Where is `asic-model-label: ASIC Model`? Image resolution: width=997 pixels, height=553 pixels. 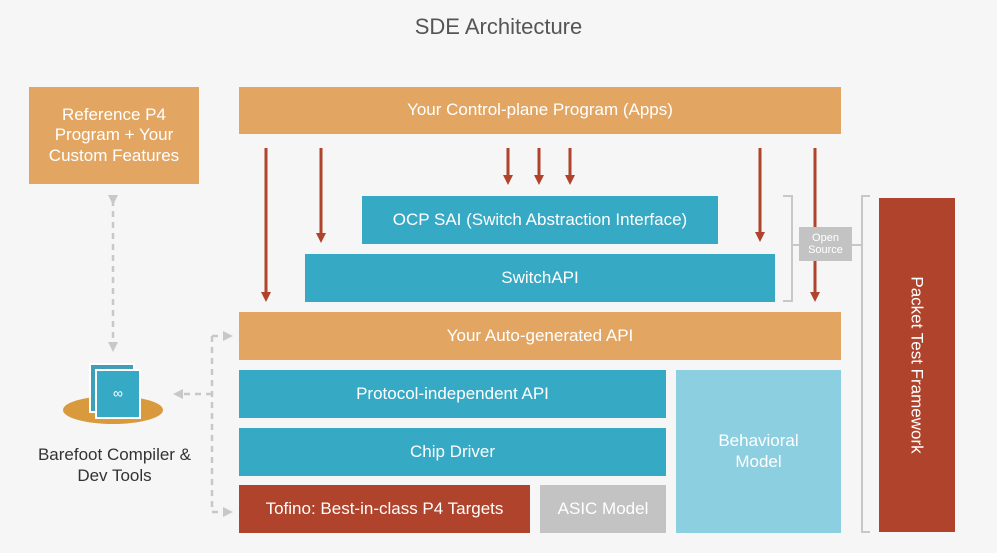
asic-model-label: ASIC Model is located at coordinates (603, 508).